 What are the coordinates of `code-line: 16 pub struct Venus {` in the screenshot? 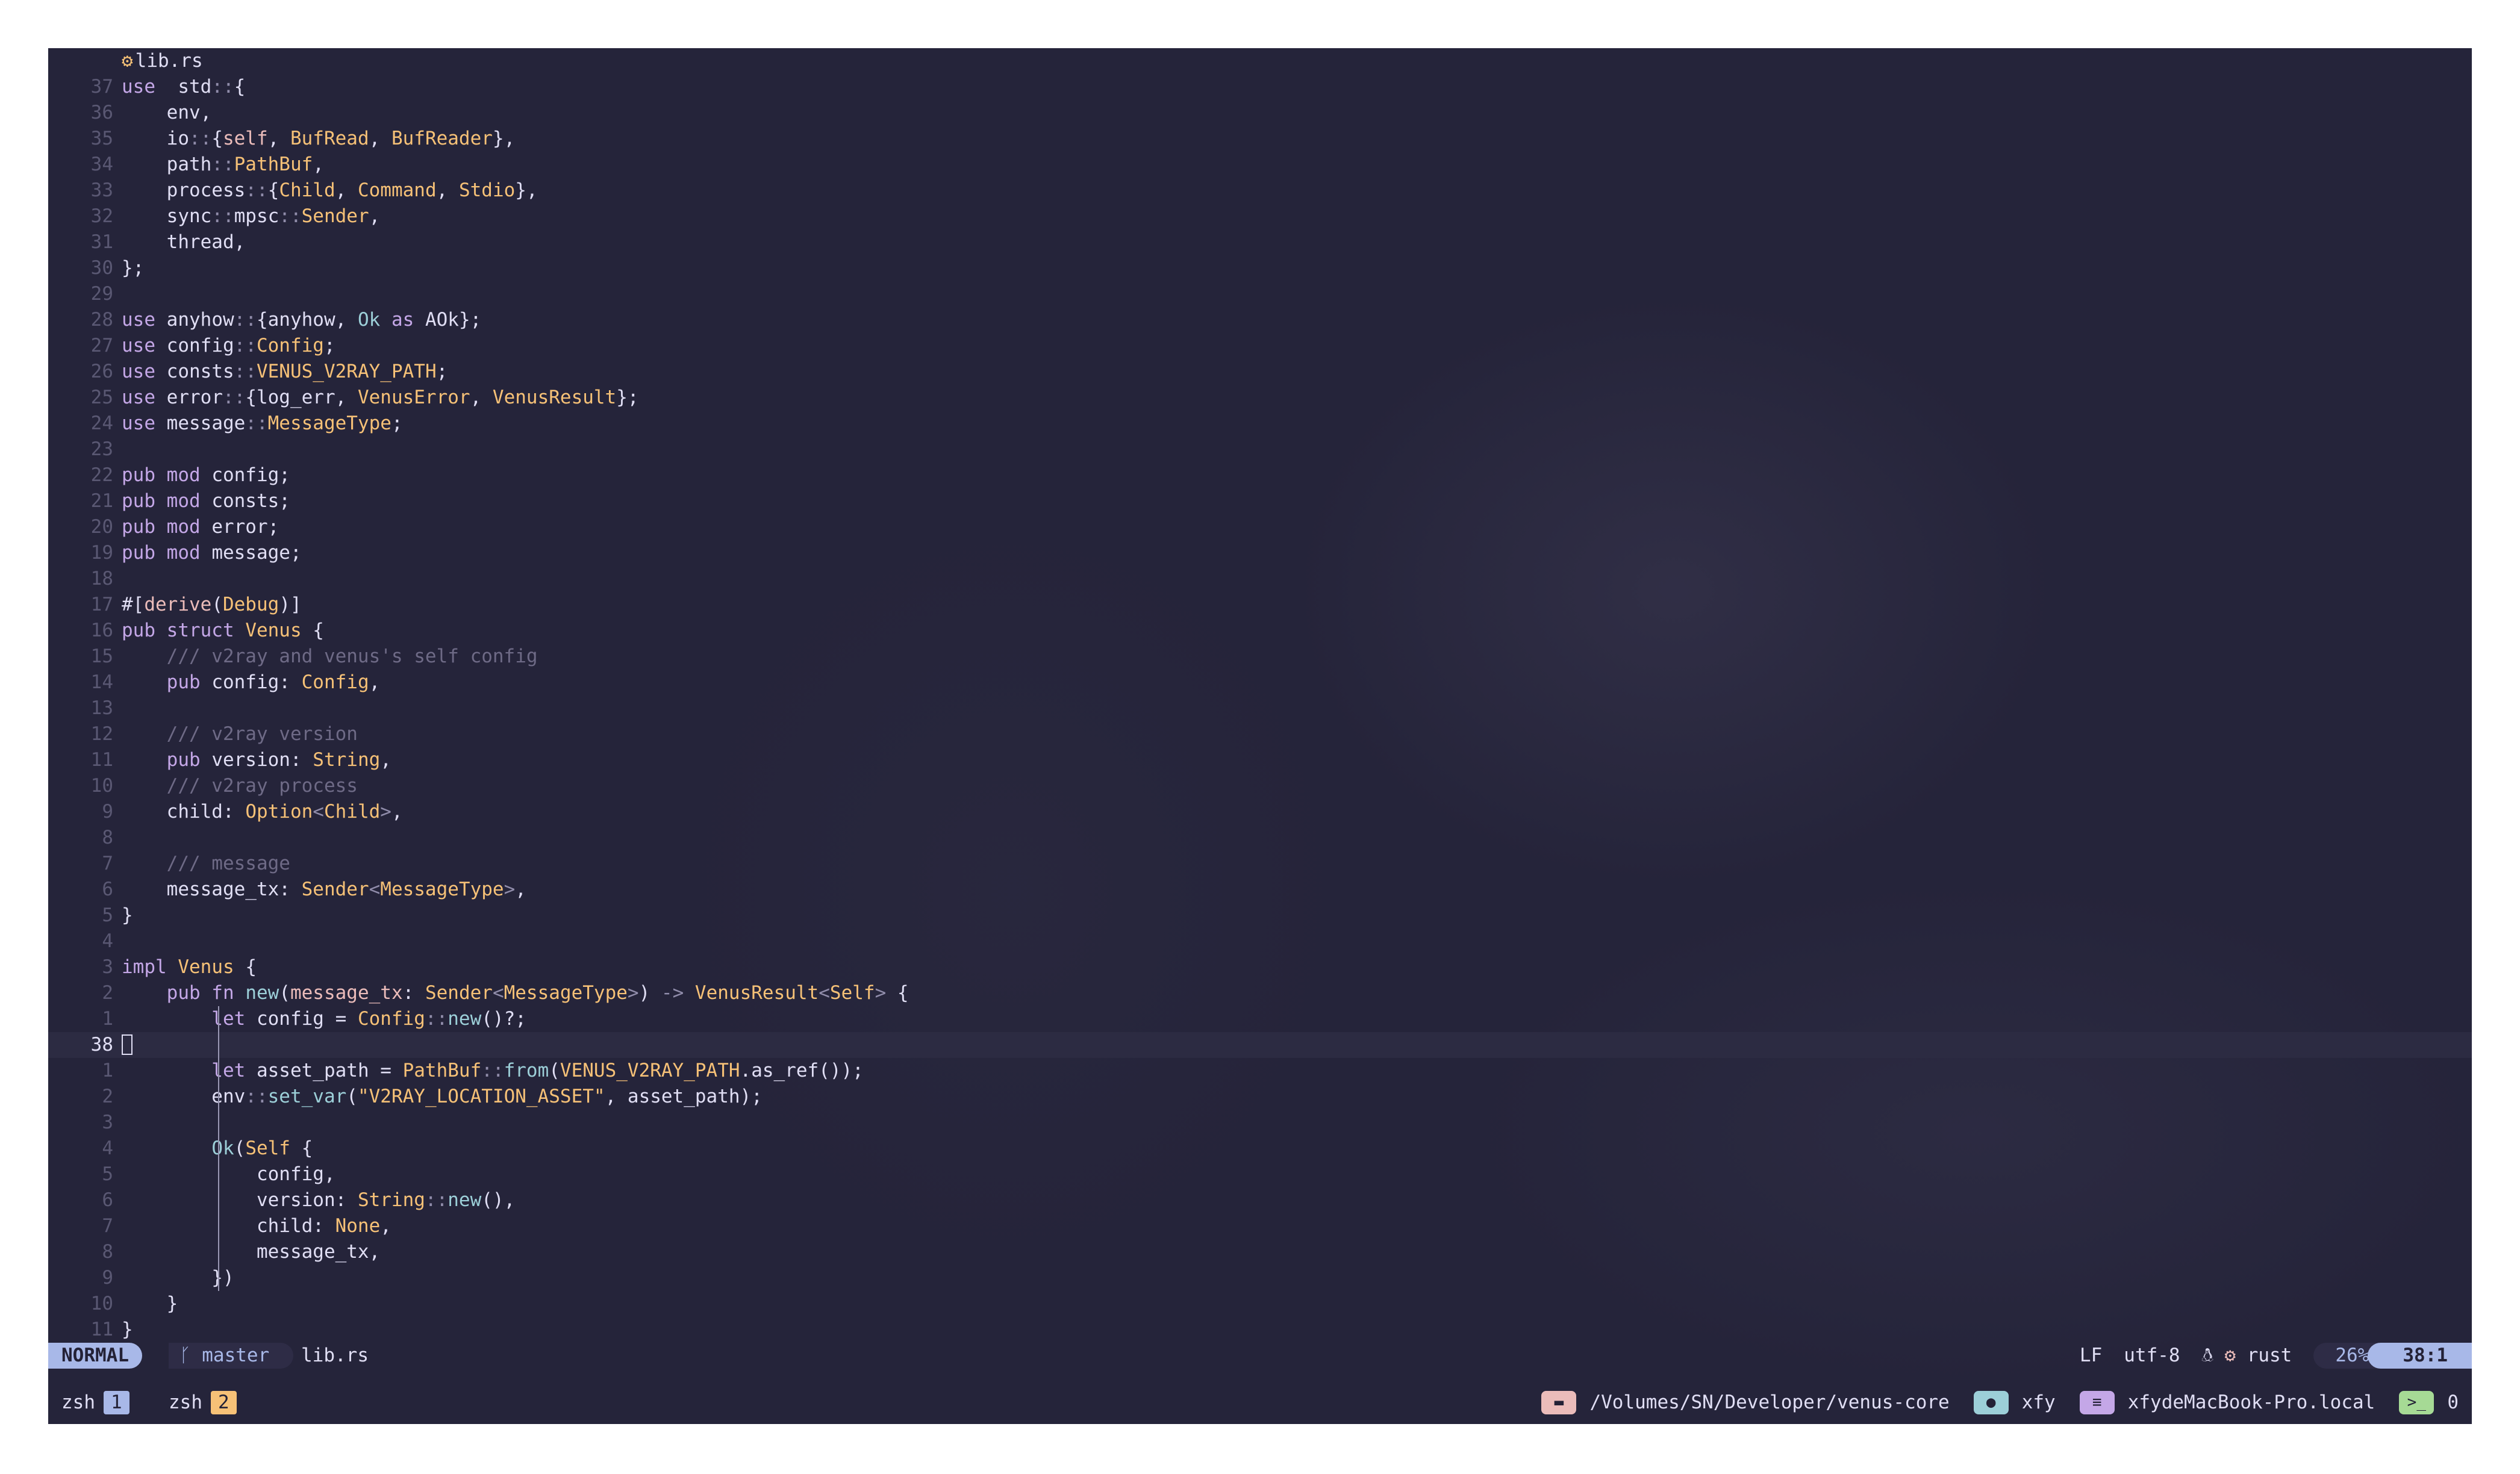 It's located at (1260, 631).